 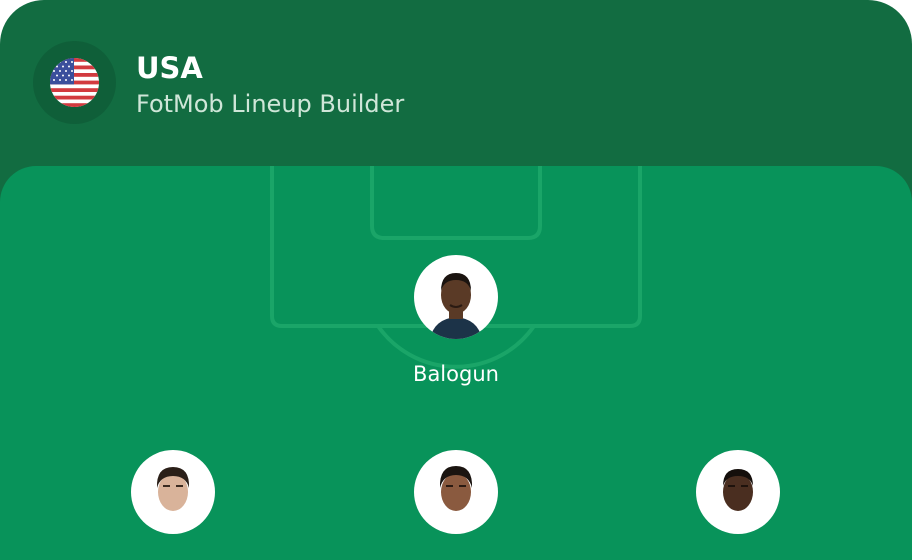 What do you see at coordinates (169, 68) in the screenshot?
I see `team-name: USA` at bounding box center [169, 68].